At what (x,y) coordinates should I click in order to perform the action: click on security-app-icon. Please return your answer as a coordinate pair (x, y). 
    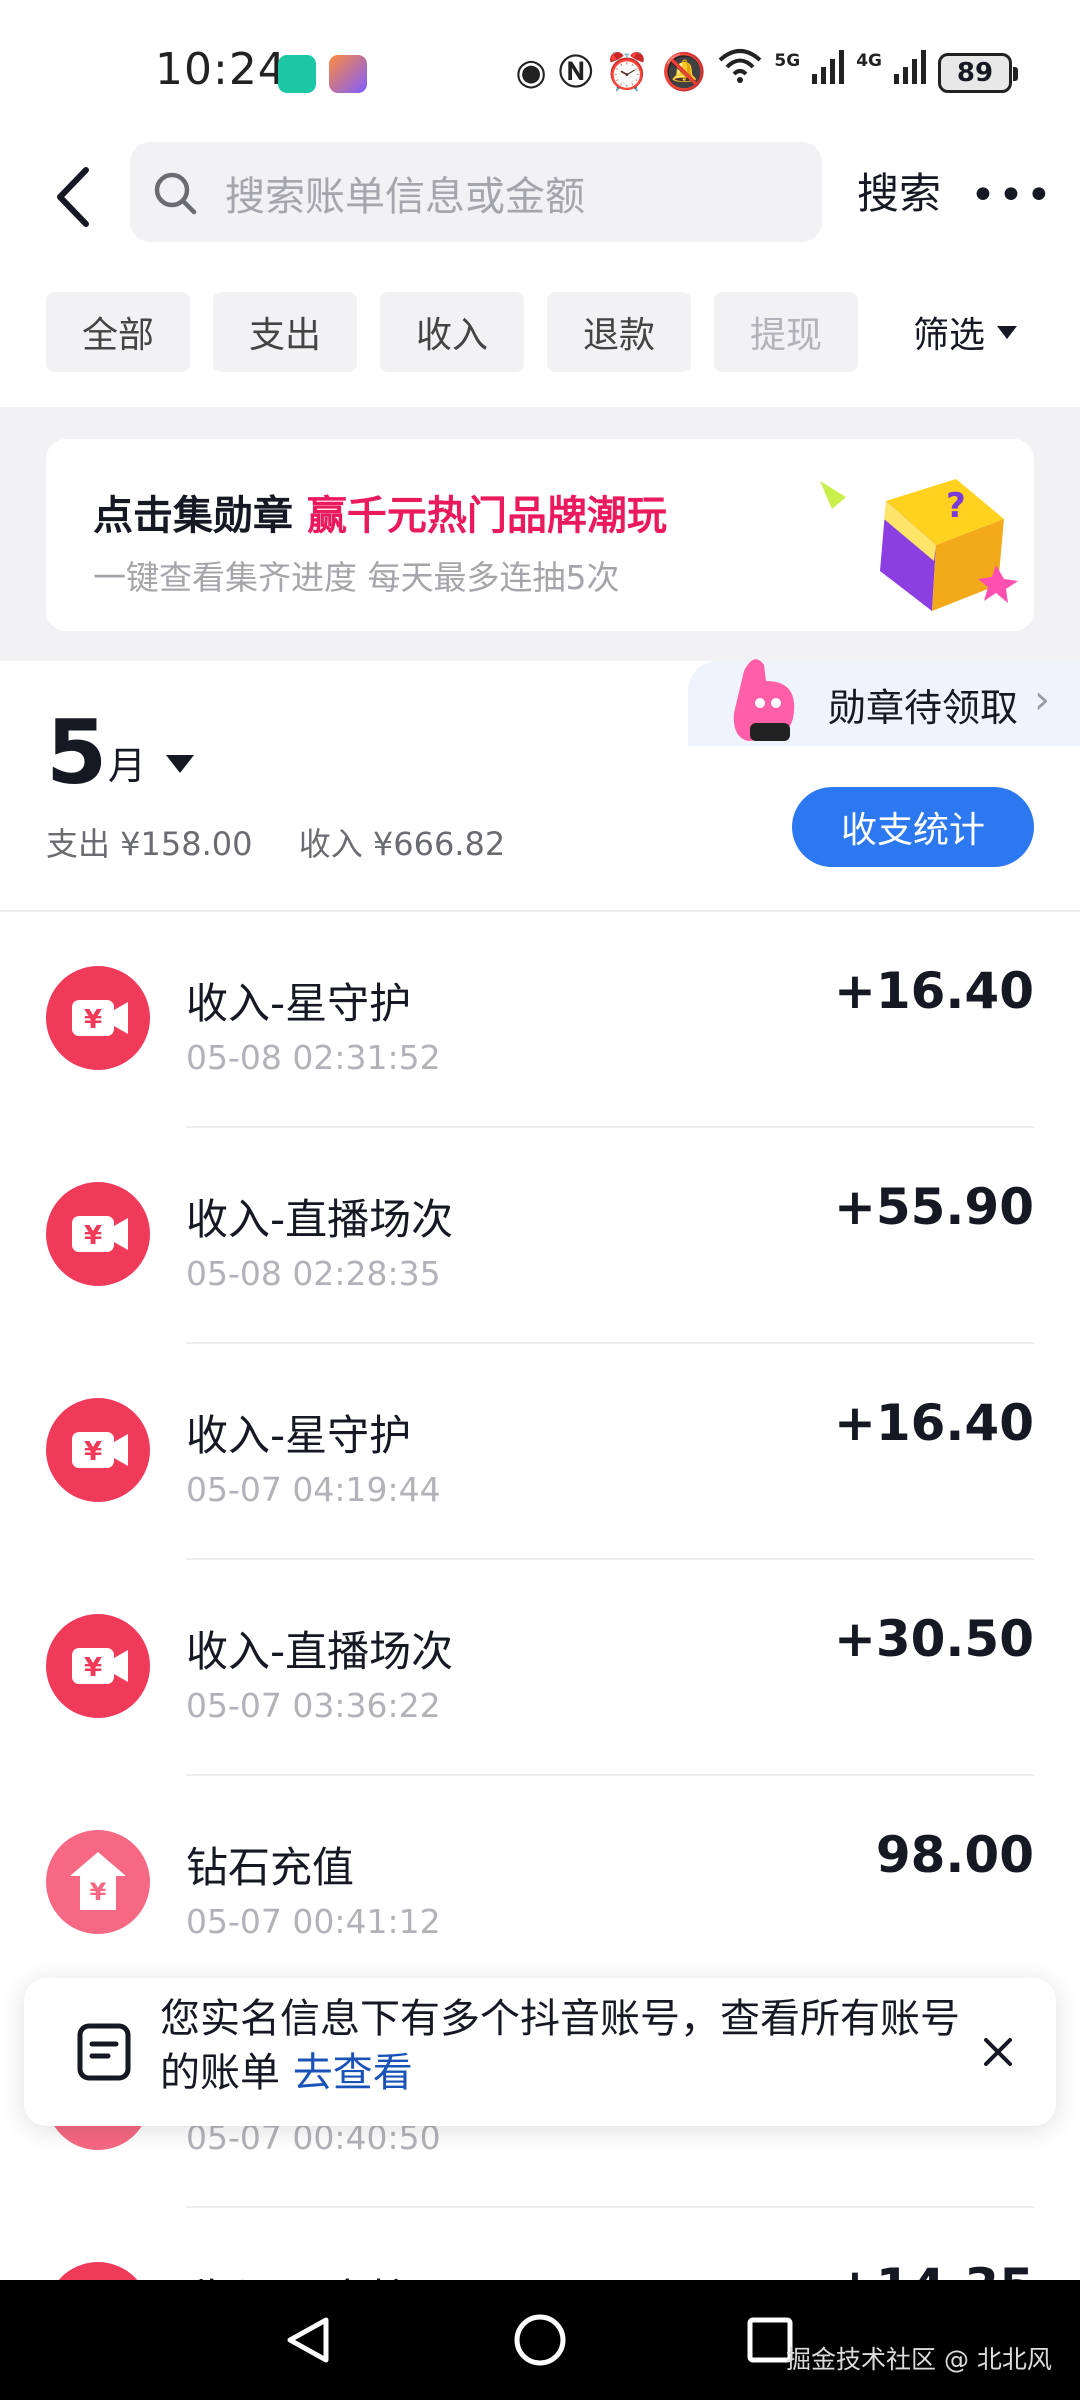
    Looking at the image, I should click on (297, 74).